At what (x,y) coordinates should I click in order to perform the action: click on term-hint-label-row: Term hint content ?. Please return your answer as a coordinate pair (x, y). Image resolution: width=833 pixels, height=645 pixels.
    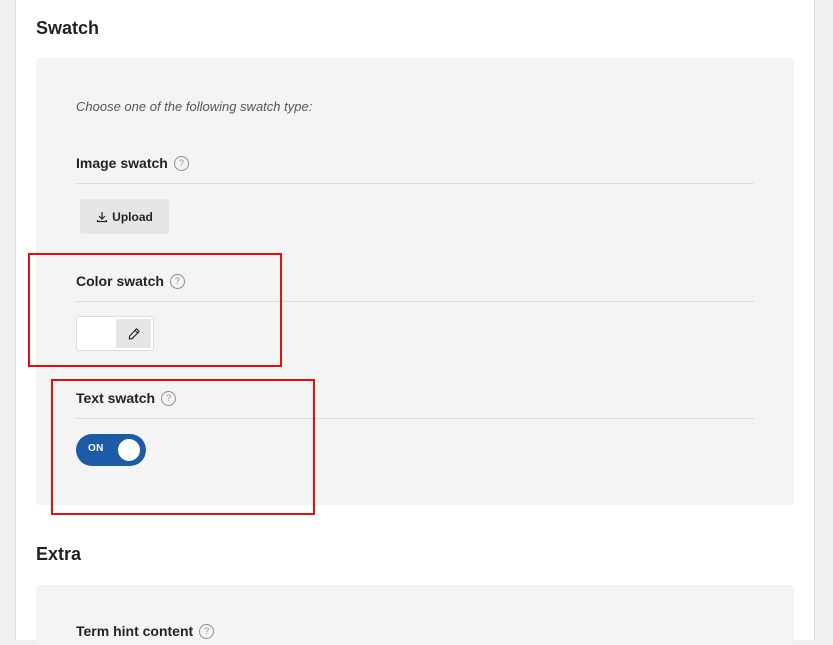
    Looking at the image, I should click on (145, 631).